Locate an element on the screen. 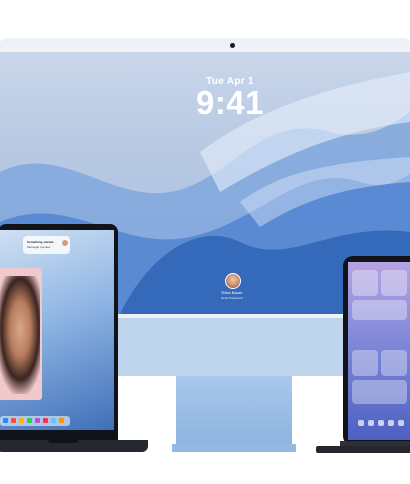  imac-foot is located at coordinates (234, 448).